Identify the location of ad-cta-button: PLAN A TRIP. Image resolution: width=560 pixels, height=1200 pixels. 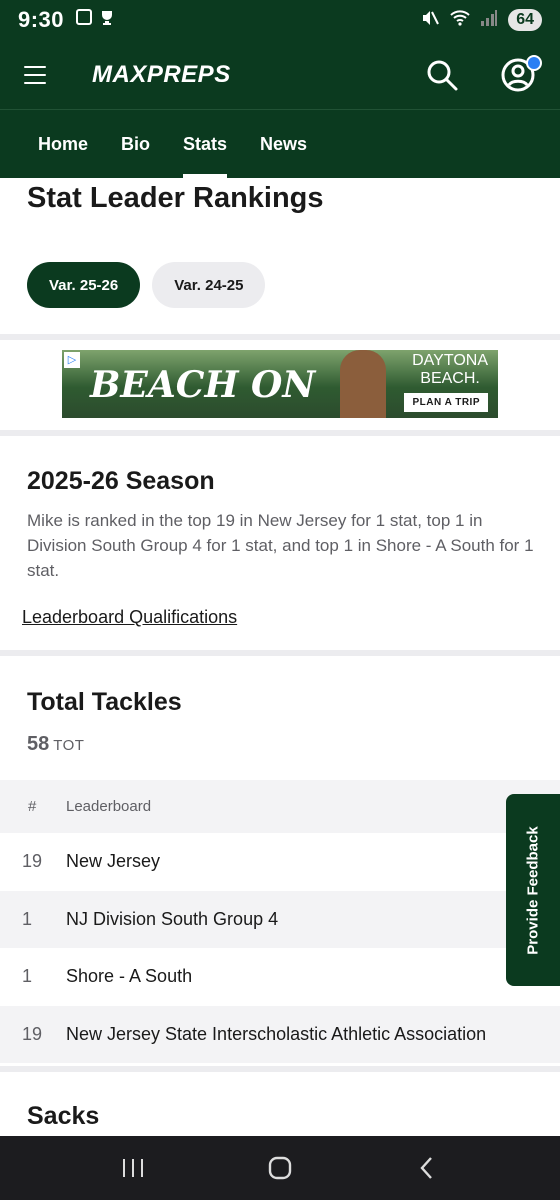
(446, 402).